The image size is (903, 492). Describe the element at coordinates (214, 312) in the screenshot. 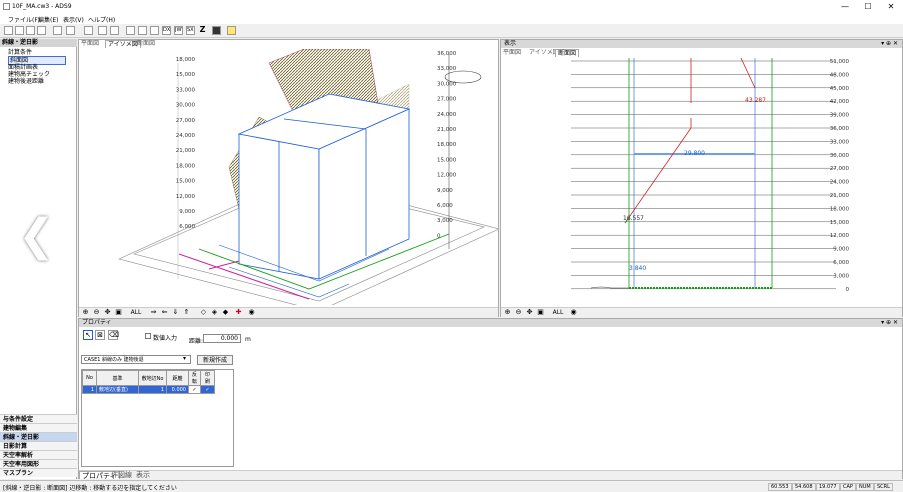

I see `view-b-icon: ◈` at that location.